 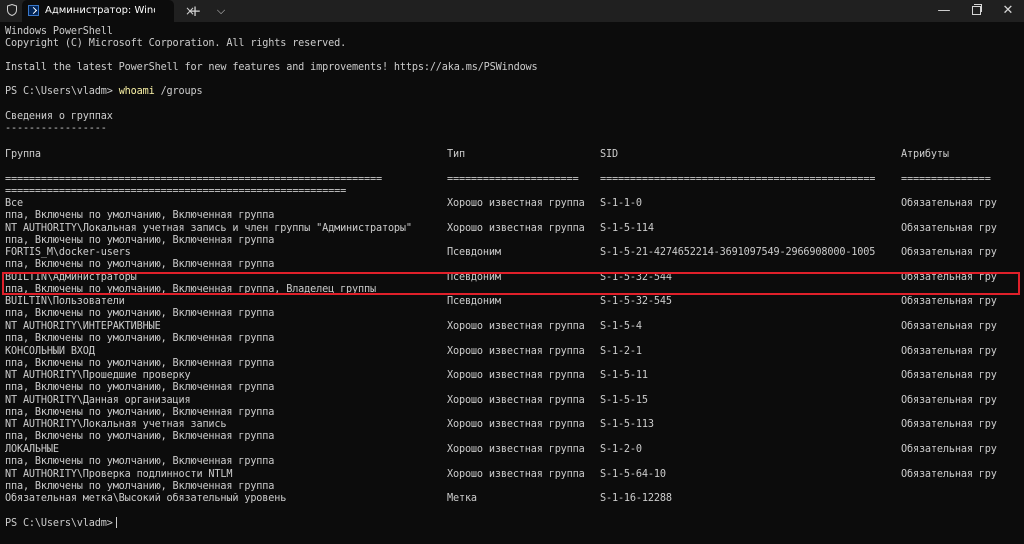 I want to click on row-group: КОНСОЛЬНЫЙ ВХОД, so click(x=50, y=351).